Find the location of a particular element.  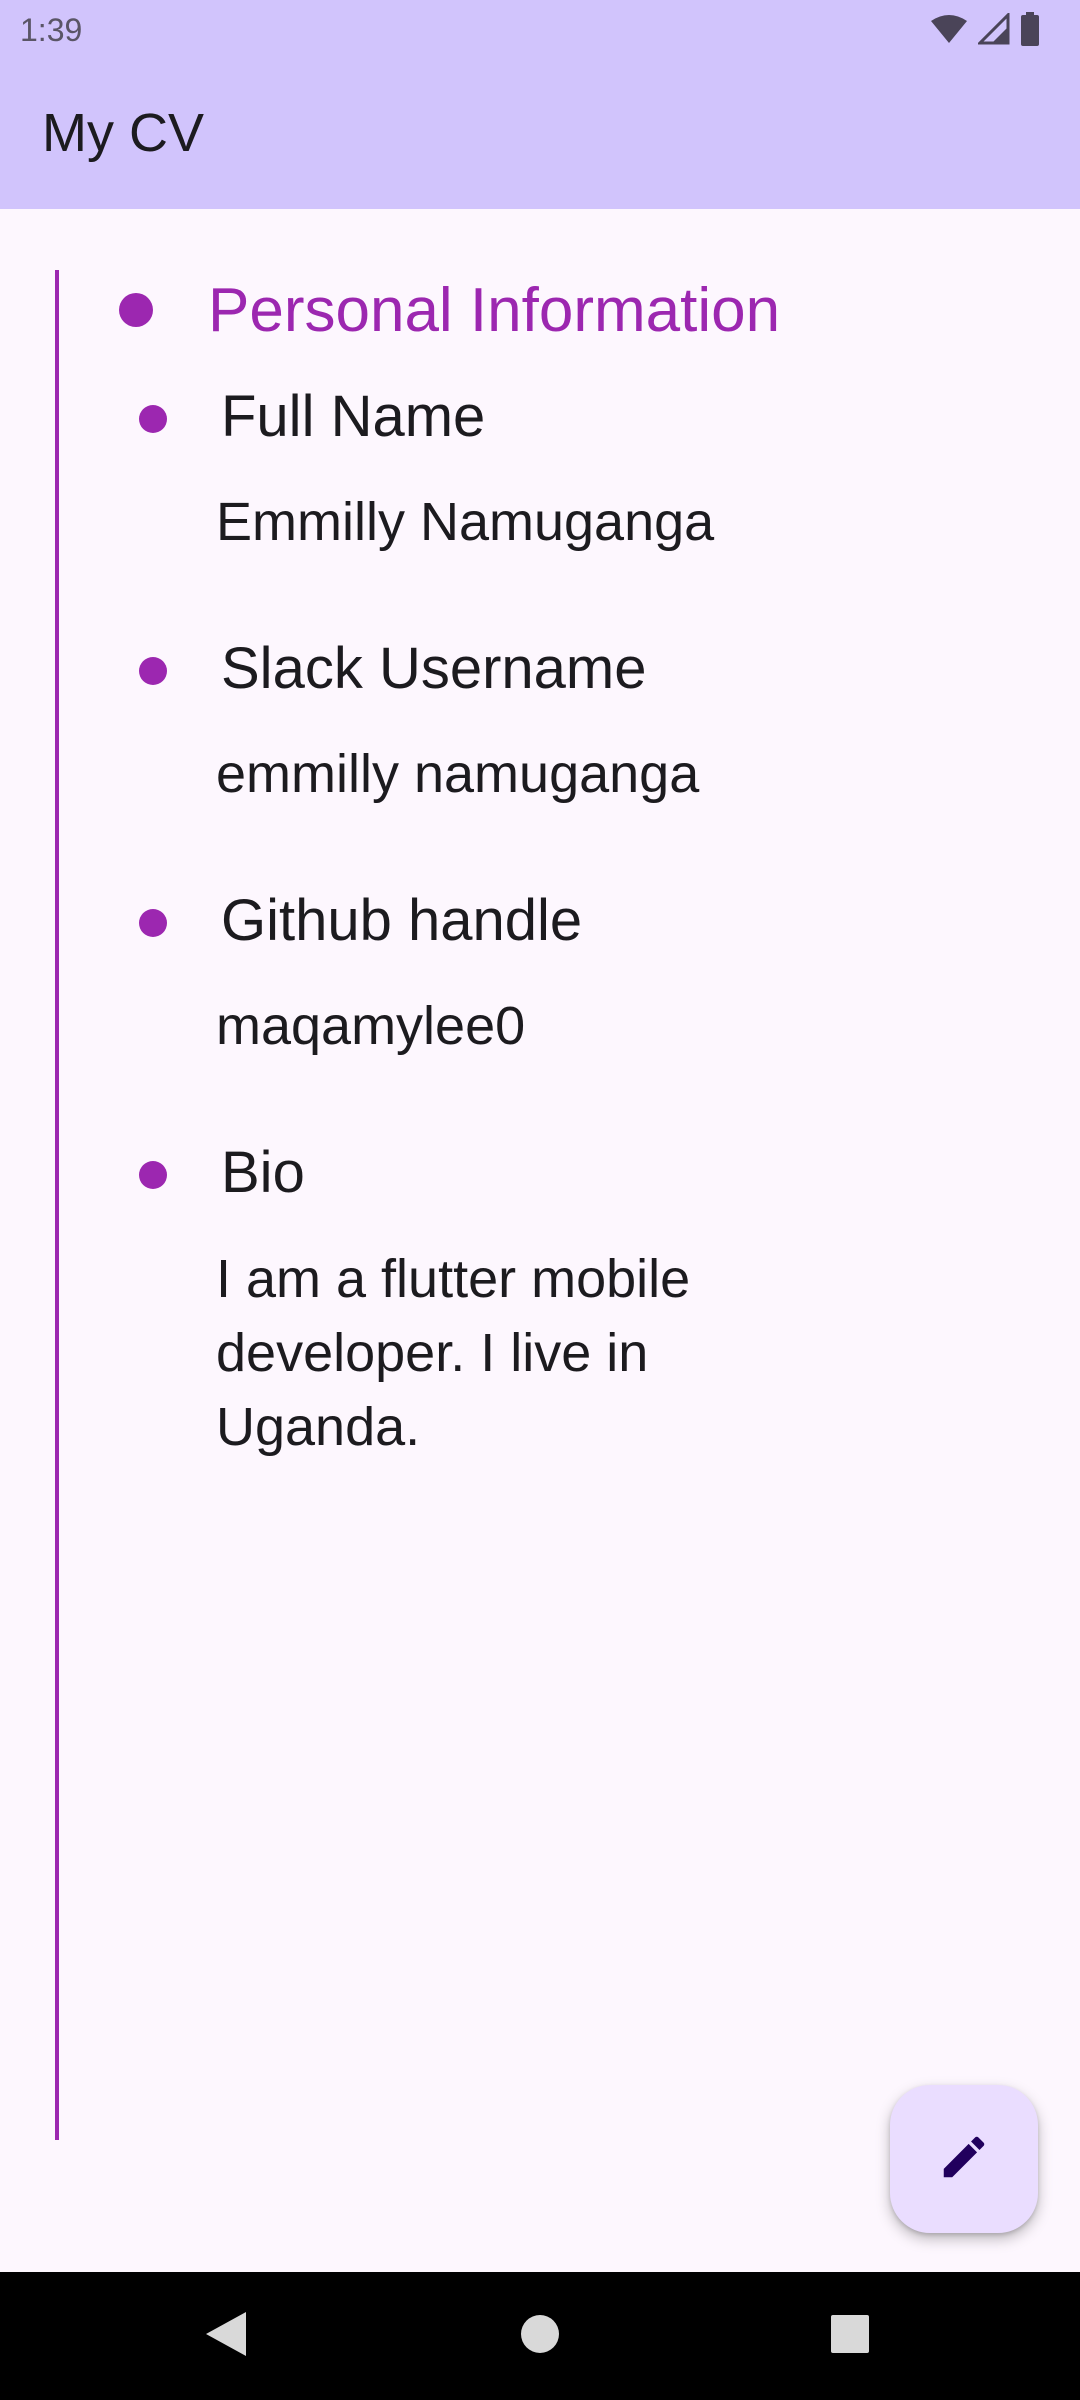

item-label-full-name: Full Name is located at coordinates (353, 416).